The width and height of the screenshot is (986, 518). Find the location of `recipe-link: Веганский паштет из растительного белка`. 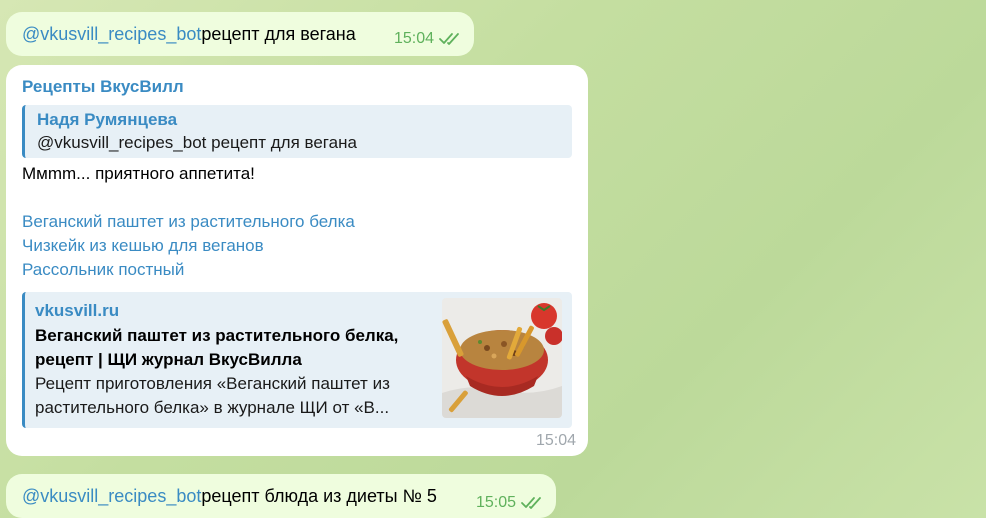

recipe-link: Веганский паштет из растительного белка is located at coordinates (298, 222).